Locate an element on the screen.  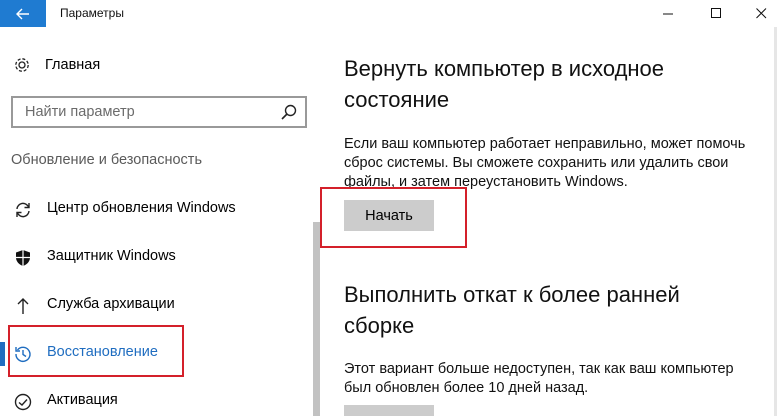
rollback-description-line: был обновлен более 10 дней назад. is located at coordinates (466, 388).